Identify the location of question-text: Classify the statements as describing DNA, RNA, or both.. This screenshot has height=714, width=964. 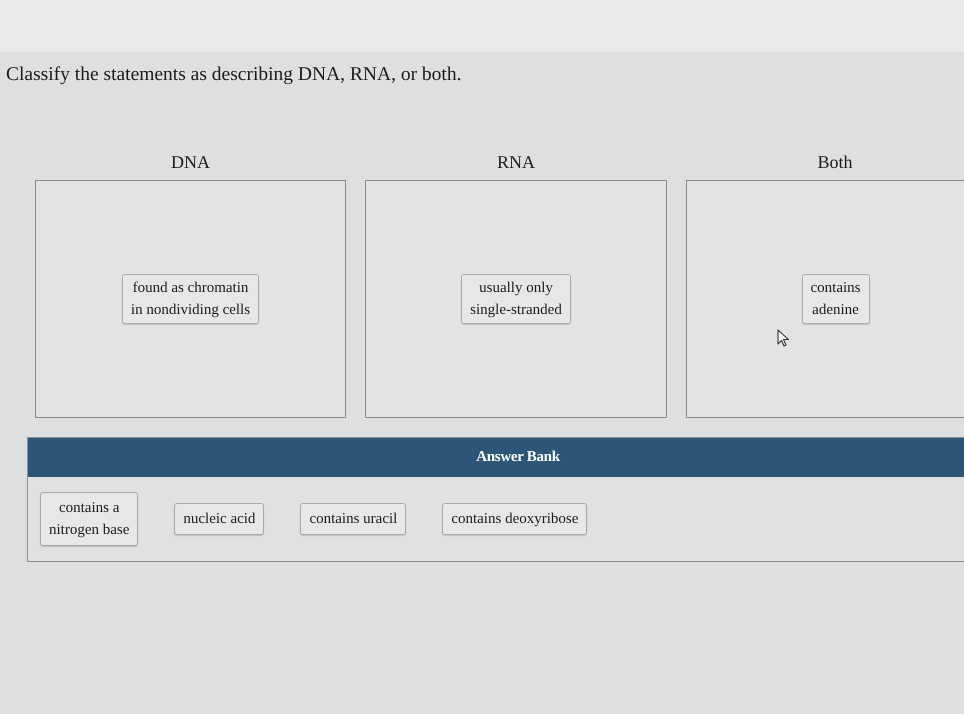
(234, 75).